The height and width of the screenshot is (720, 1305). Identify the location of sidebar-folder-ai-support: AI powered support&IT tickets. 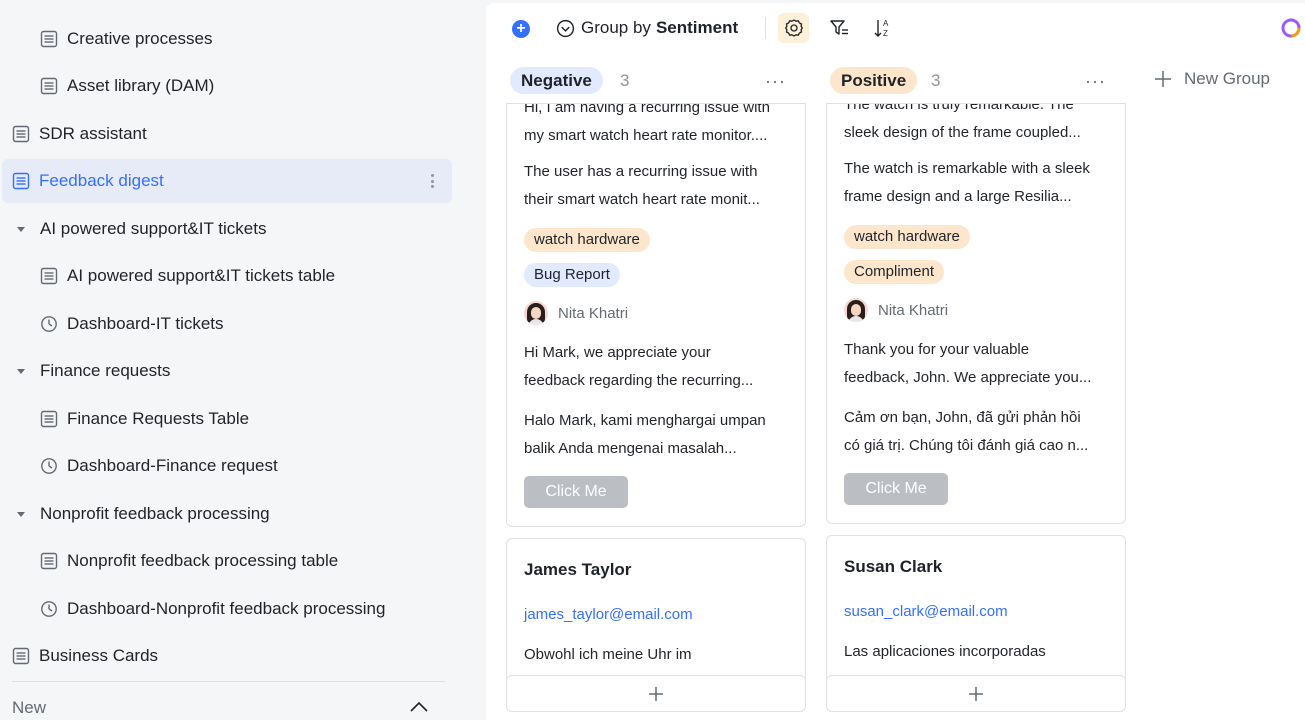
(139, 229).